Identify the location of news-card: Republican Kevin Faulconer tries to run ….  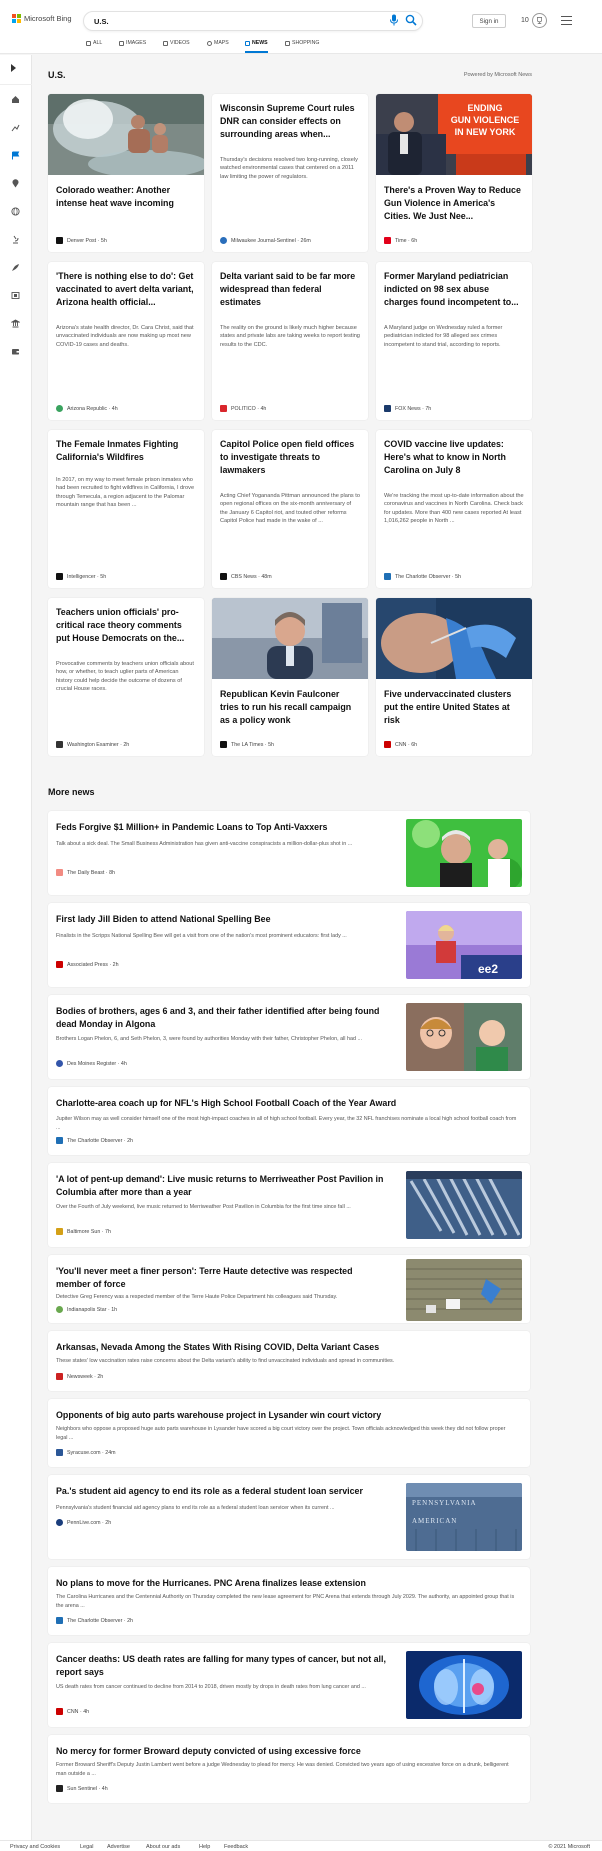
(290, 677).